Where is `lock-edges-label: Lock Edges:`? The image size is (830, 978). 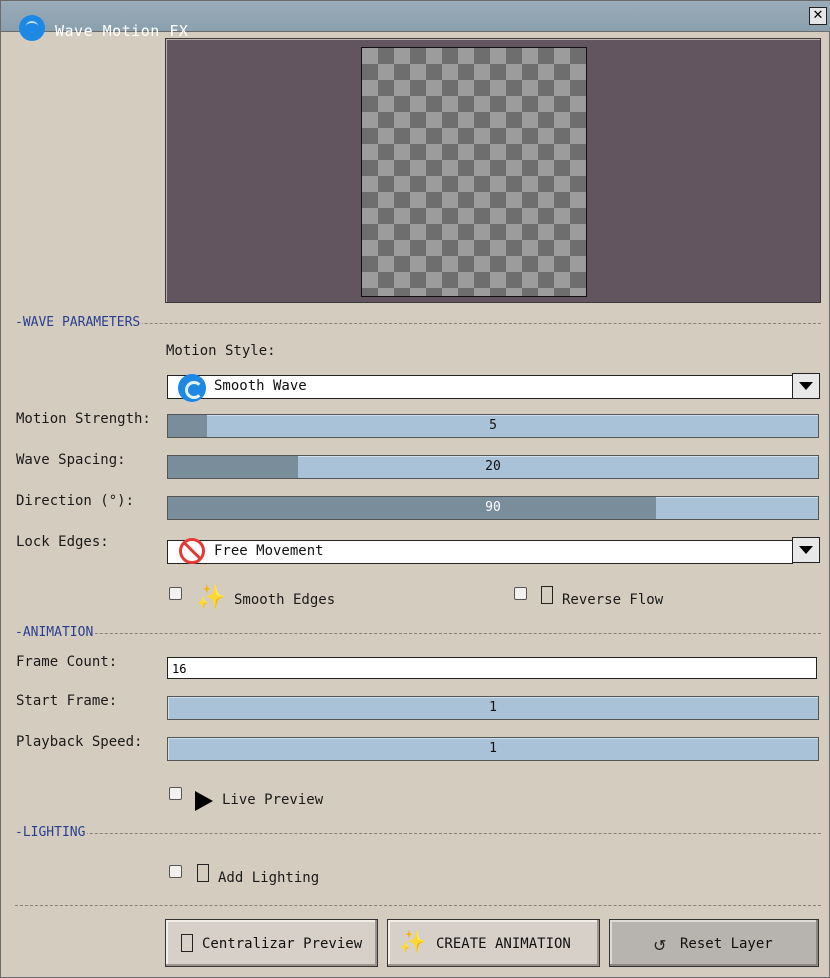 lock-edges-label: Lock Edges: is located at coordinates (62, 542).